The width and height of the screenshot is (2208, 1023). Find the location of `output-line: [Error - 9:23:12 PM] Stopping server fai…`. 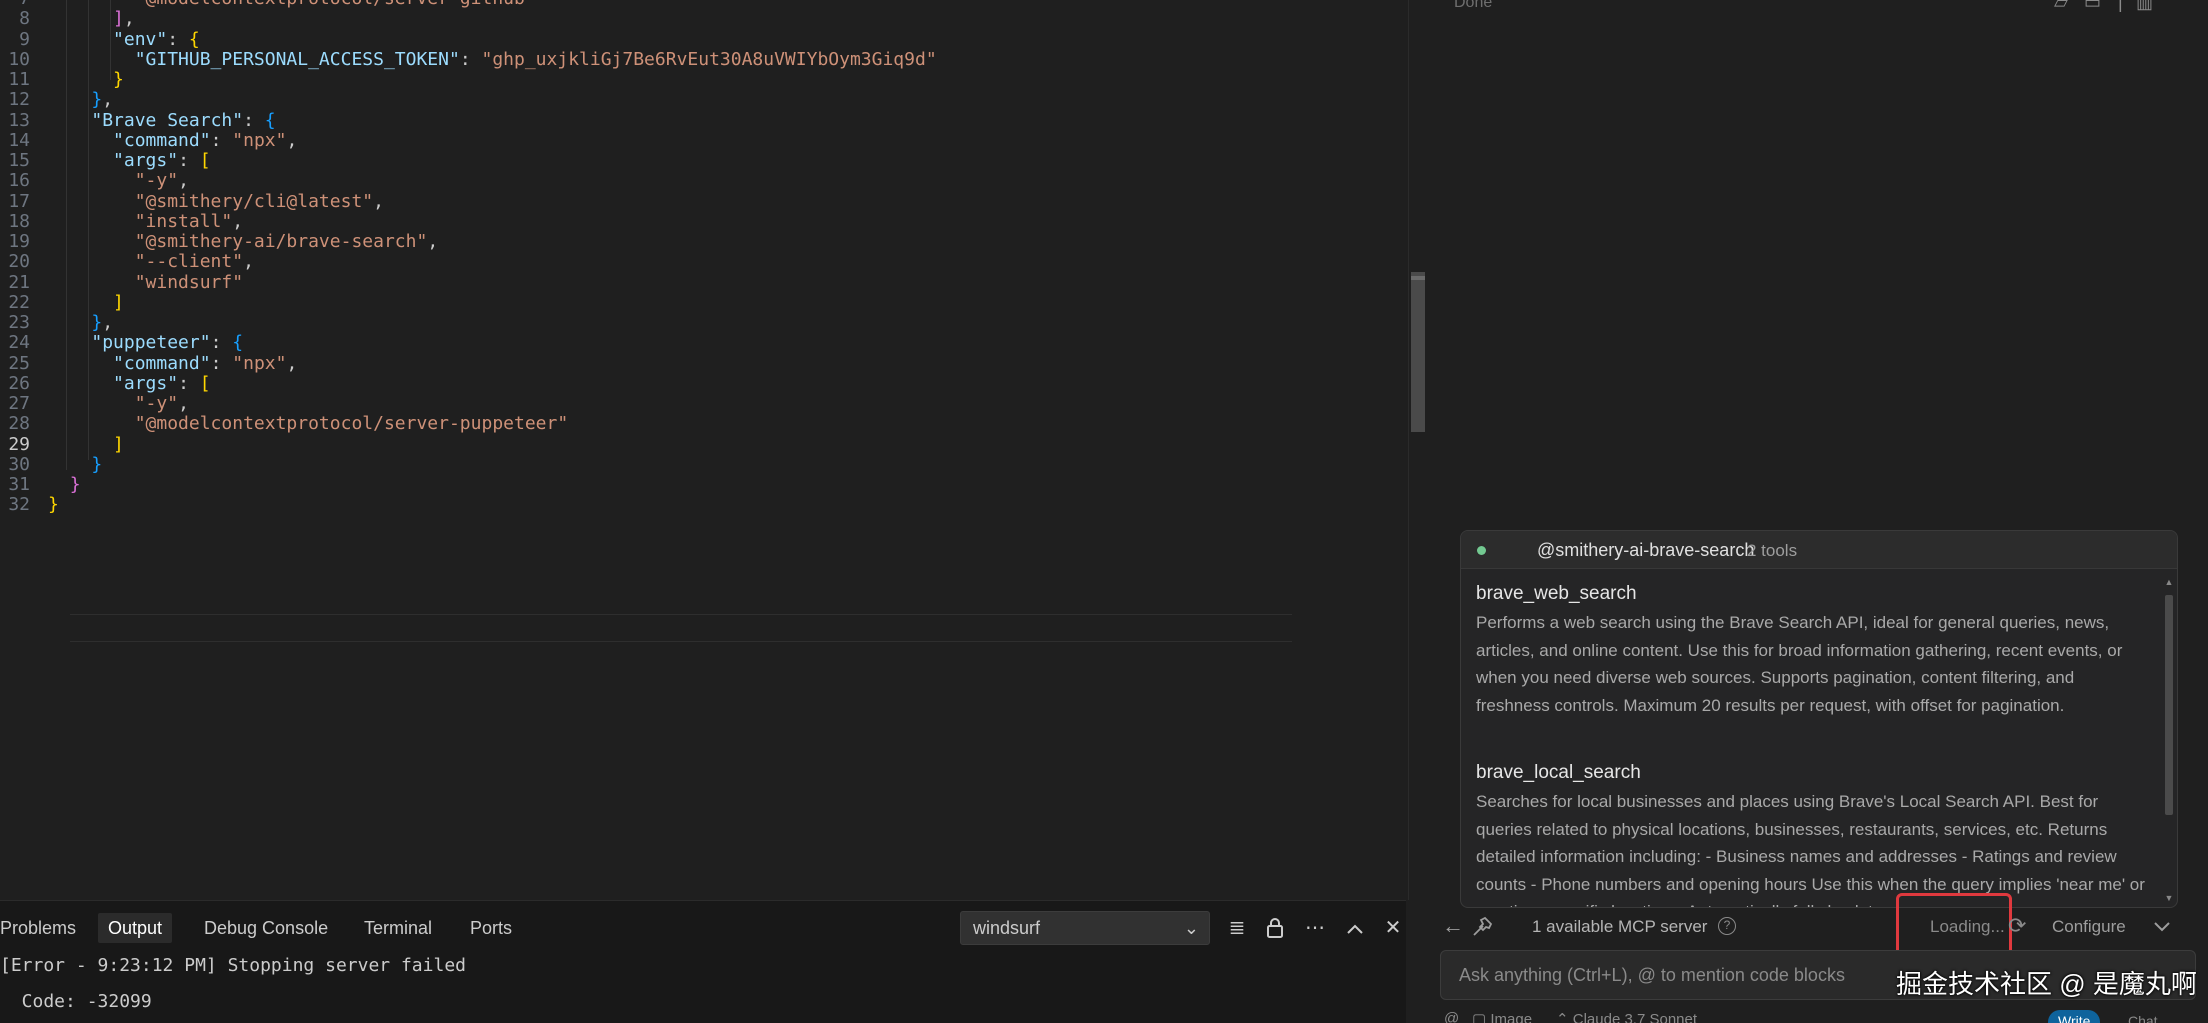

output-line: [Error - 9:23:12 PM] Stopping server fai… is located at coordinates (233, 965).